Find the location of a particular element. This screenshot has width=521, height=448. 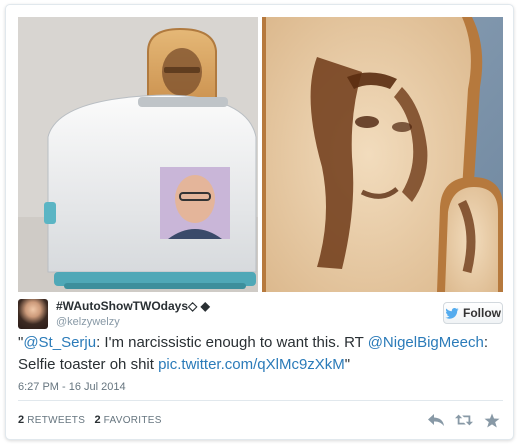

mention-st-serju: @St_Serju is located at coordinates (59, 342).